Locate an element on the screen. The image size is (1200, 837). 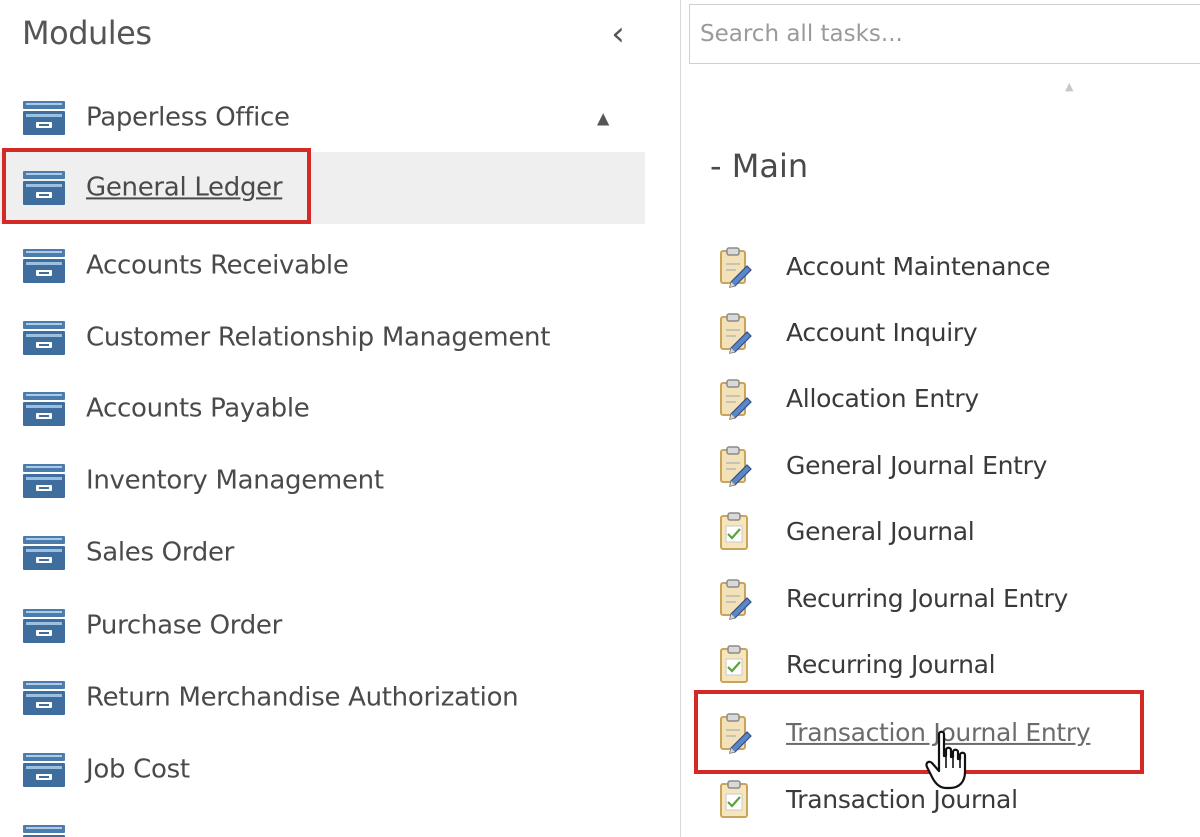
module-label: Paperless Office is located at coordinates (188, 117).